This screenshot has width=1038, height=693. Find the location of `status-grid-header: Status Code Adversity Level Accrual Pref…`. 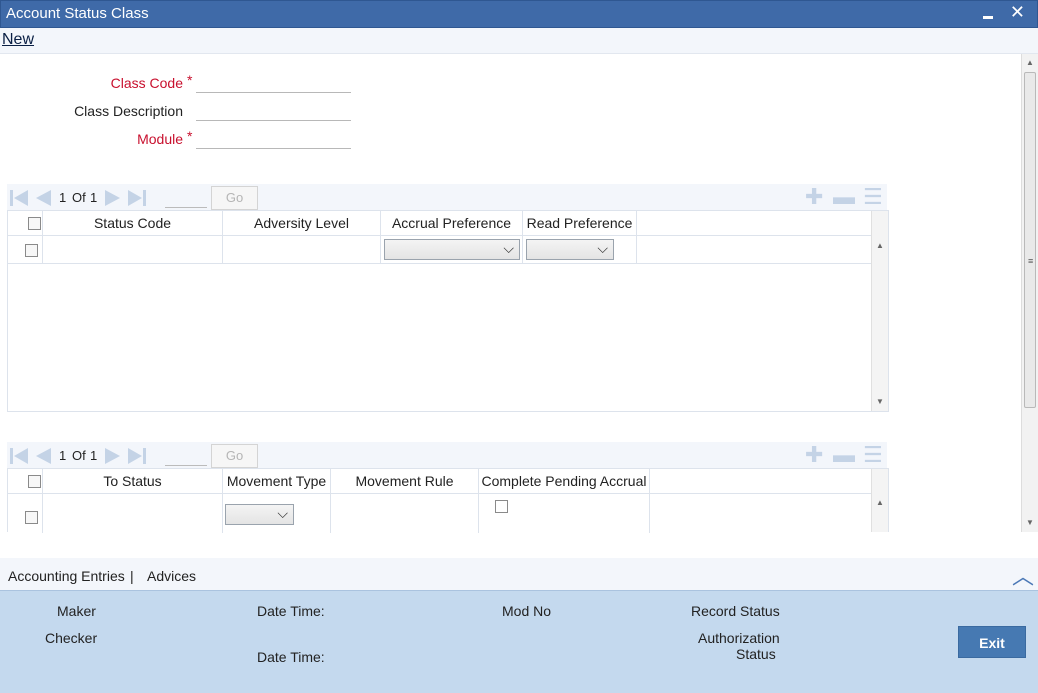

status-grid-header: Status Code Adversity Level Accrual Pref… is located at coordinates (440, 223).